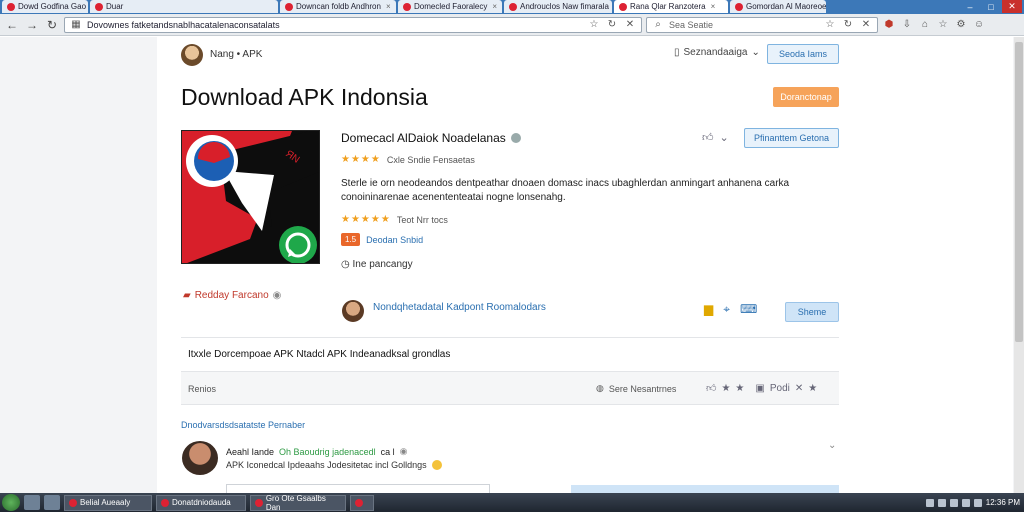 This screenshot has height=512, width=1024. What do you see at coordinates (961, 25) in the screenshot?
I see `settings-gear-icon: ⚙` at bounding box center [961, 25].